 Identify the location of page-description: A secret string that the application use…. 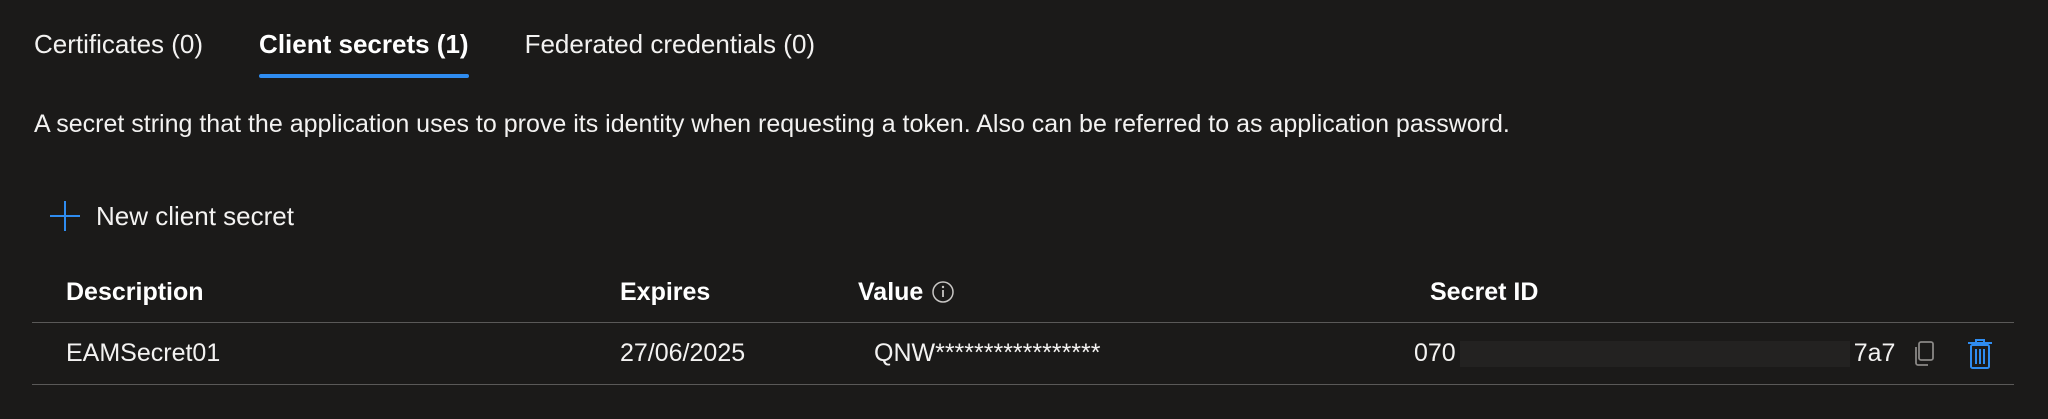
(772, 124).